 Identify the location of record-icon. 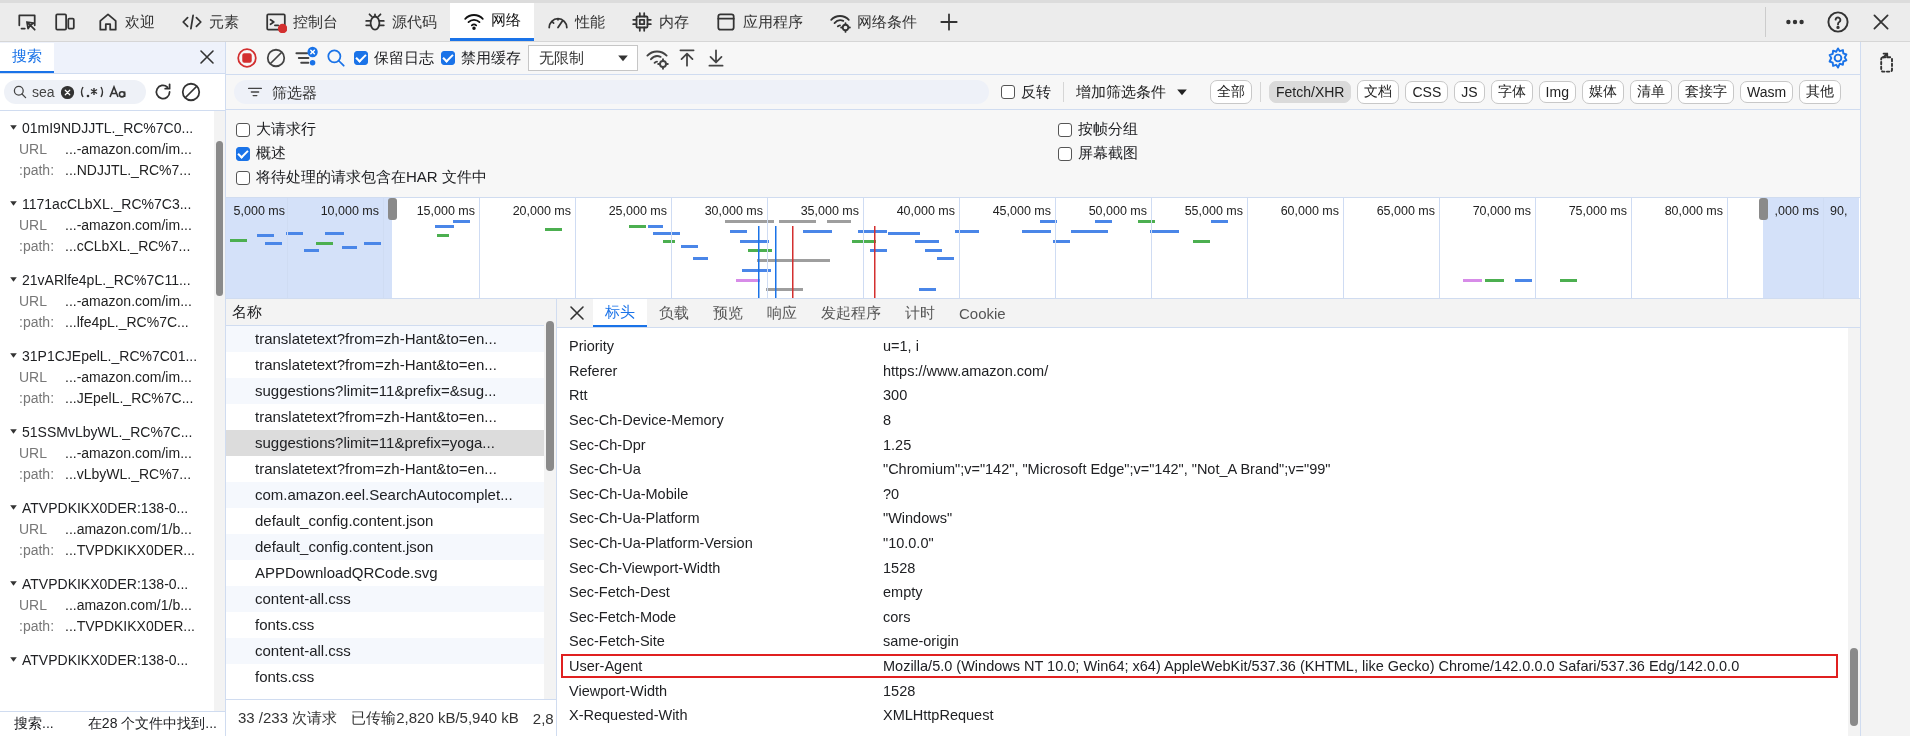
(247, 58).